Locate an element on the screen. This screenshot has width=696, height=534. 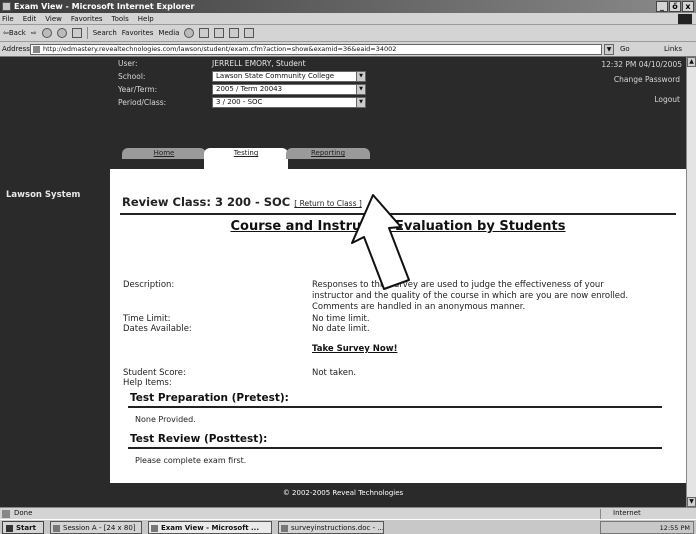
tray-clock: 12:55 PM is located at coordinates (674, 528).